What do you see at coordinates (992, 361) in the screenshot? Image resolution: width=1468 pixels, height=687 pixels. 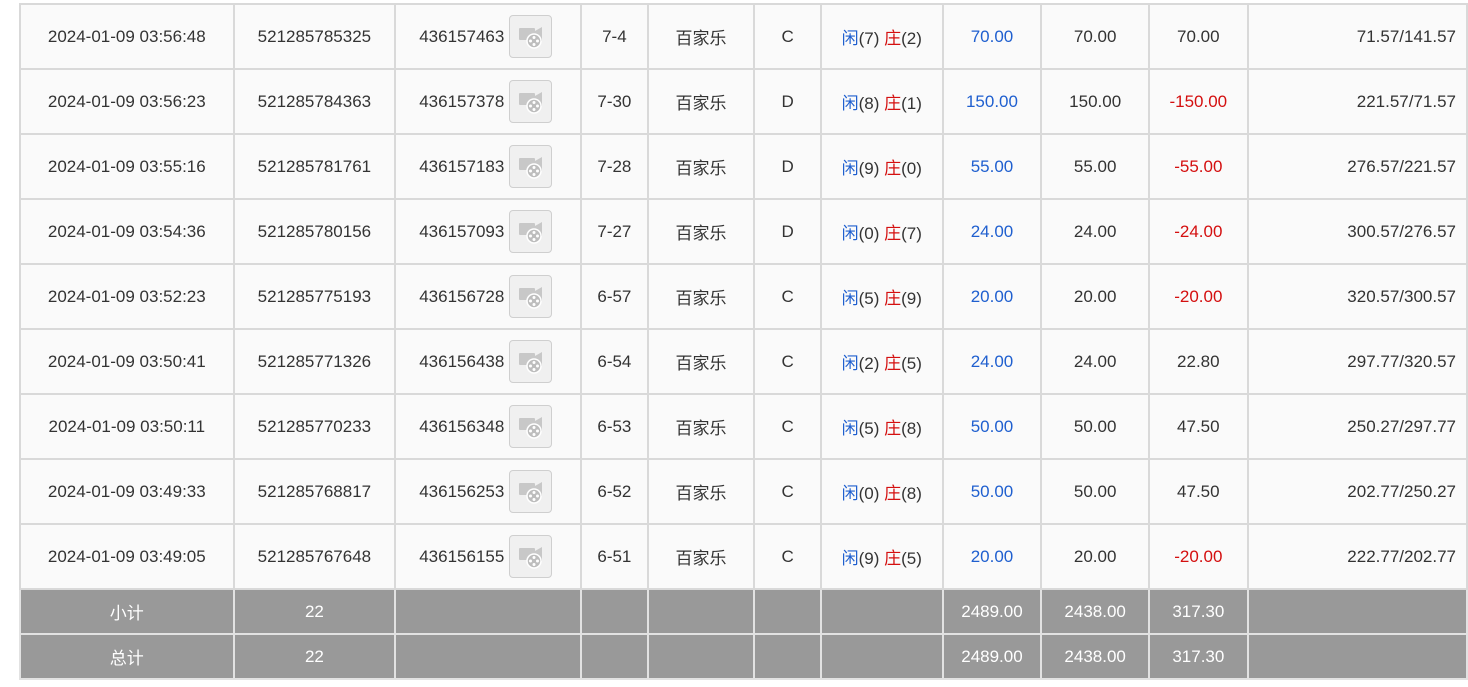 I see `bet-amount: 24.00` at bounding box center [992, 361].